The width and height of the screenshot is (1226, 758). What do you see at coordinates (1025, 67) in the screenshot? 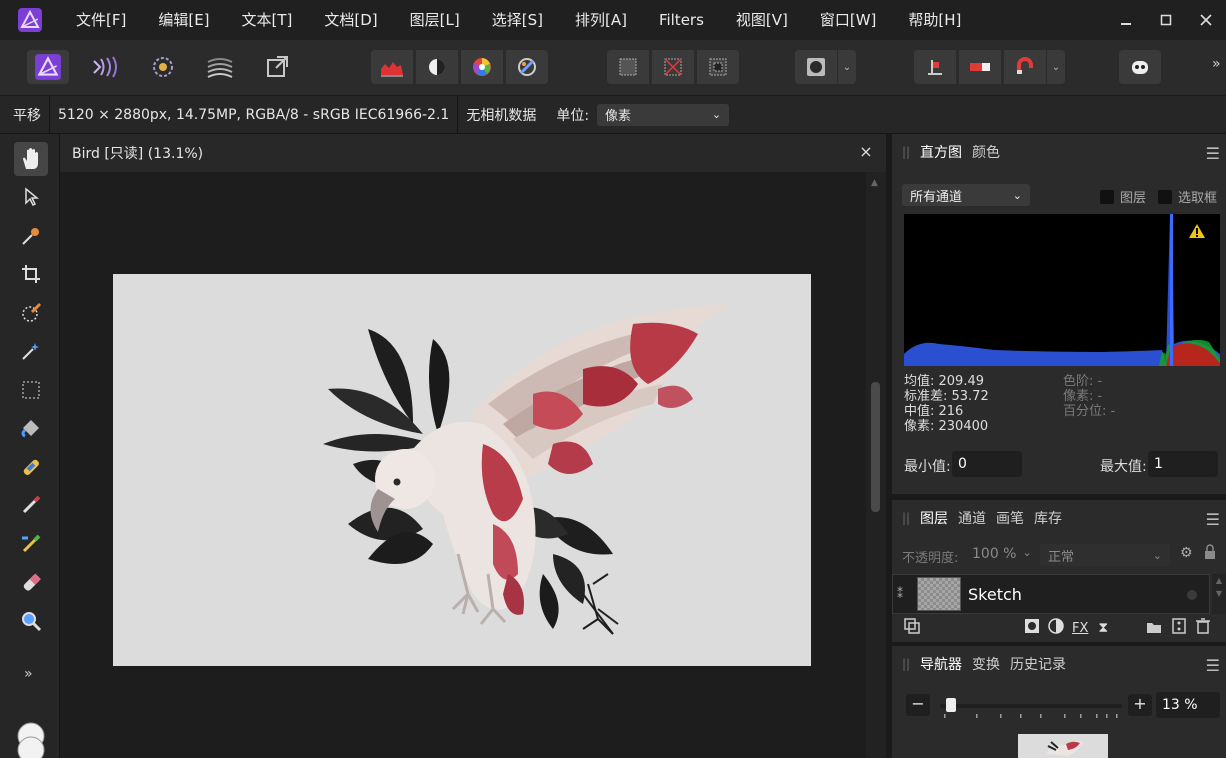
I see `assistant-magnet-icon` at bounding box center [1025, 67].